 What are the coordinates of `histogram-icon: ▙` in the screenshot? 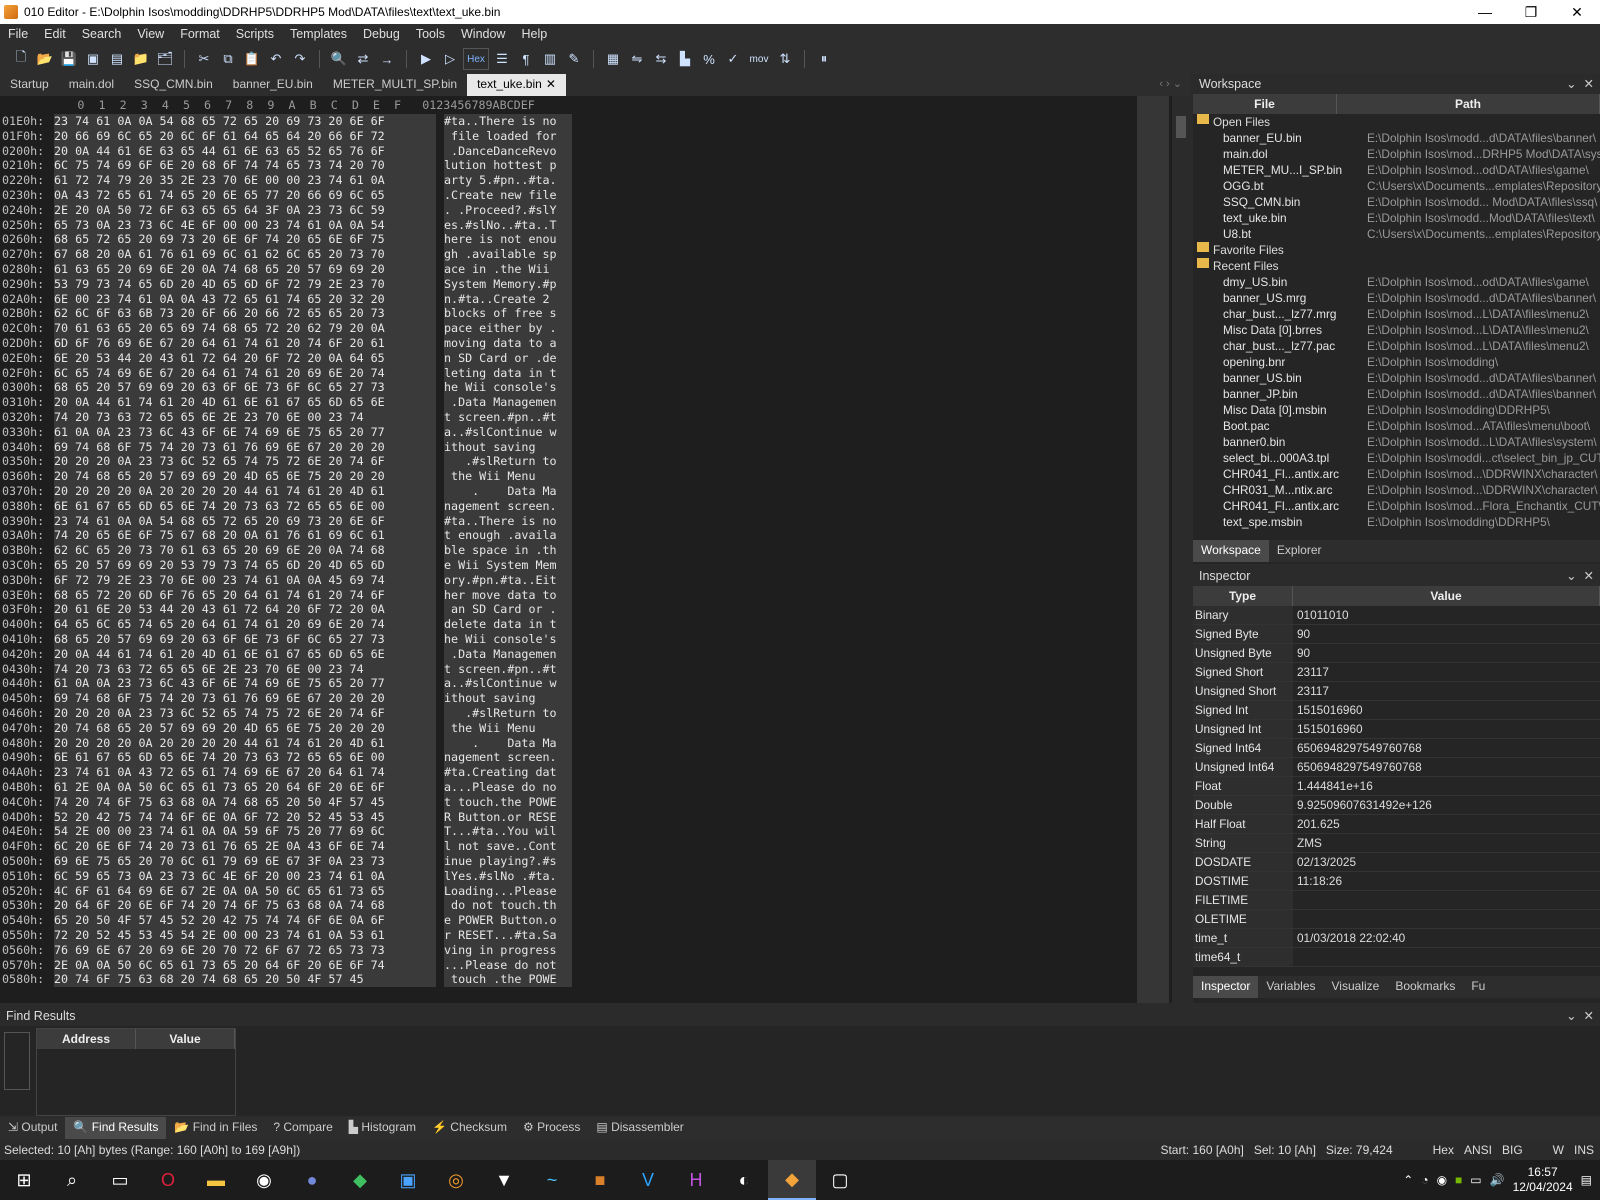 It's located at (685, 59).